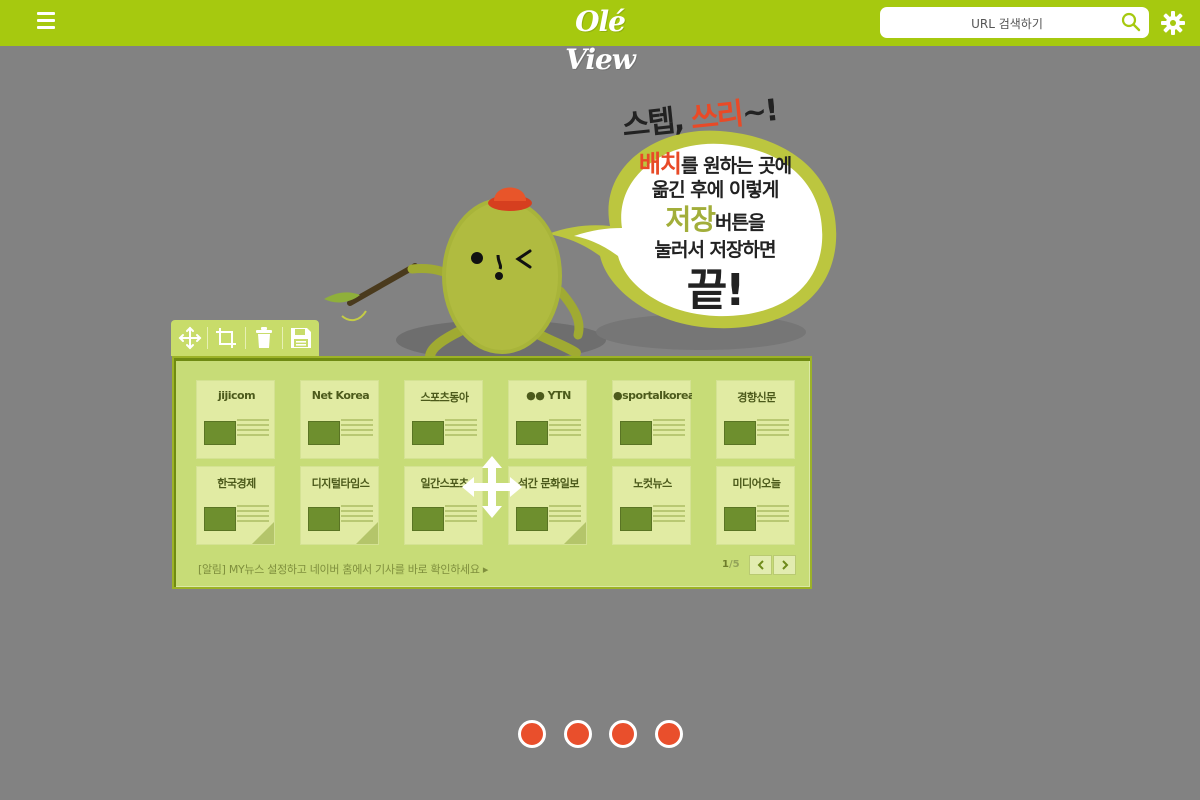 This screenshot has height=800, width=1200. Describe the element at coordinates (46, 22) in the screenshot. I see `menu-icon` at that location.